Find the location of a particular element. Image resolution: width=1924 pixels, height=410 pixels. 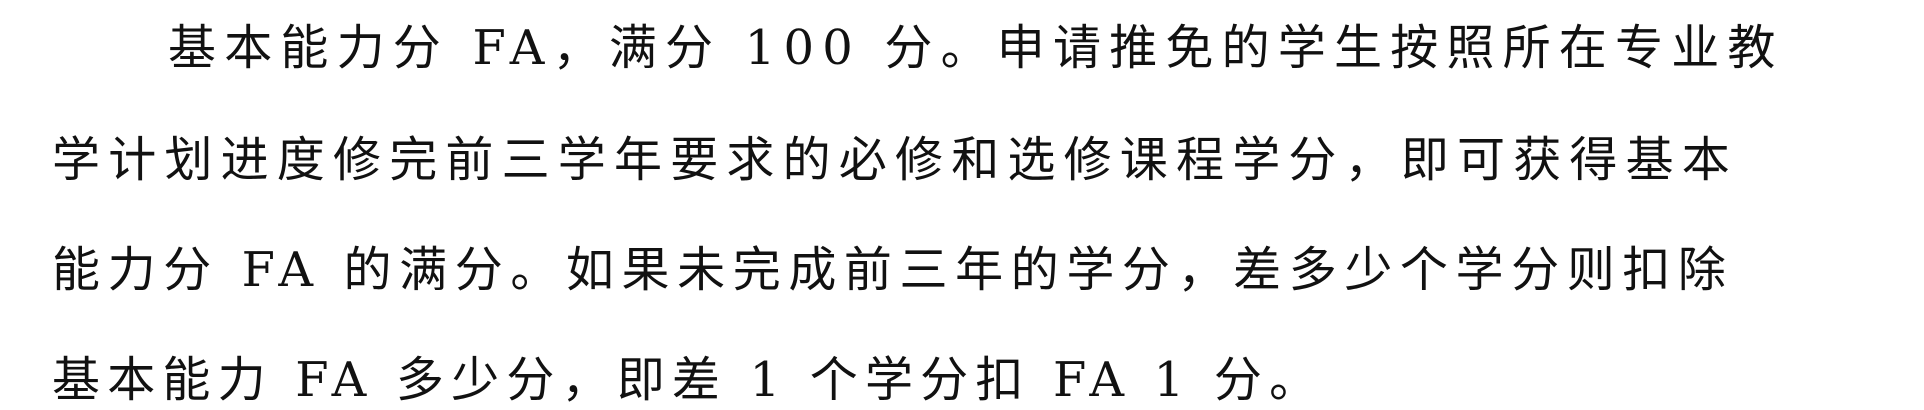

paragraph-line-2: 学计划进度修完前三学年要求的必修和选修课程学分，即可获得基本 is located at coordinates (895, 160).